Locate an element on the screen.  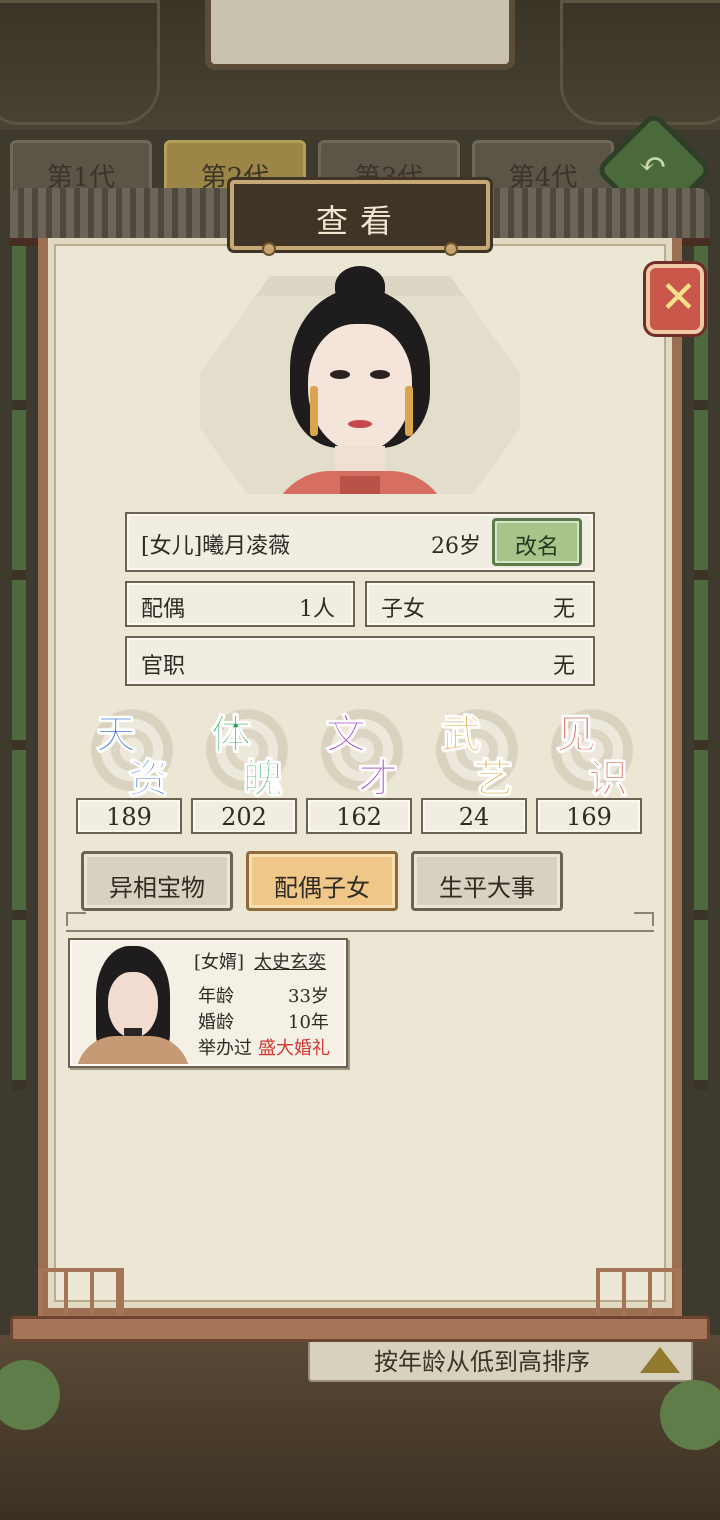
title-plaque: 查看 is located at coordinates (360, 218).